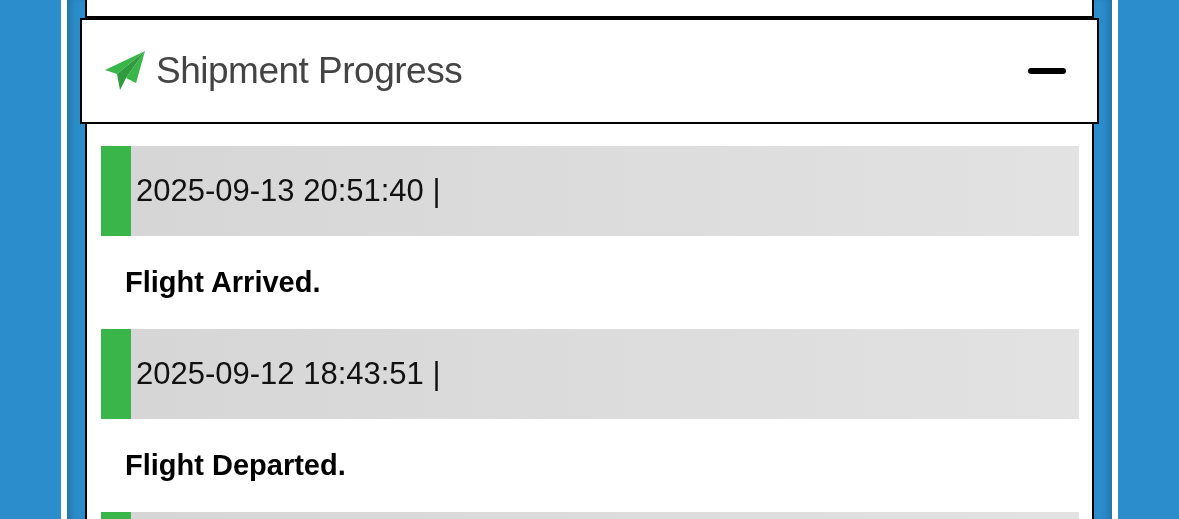  What do you see at coordinates (310, 71) in the screenshot?
I see `card-title: Shipment Progress` at bounding box center [310, 71].